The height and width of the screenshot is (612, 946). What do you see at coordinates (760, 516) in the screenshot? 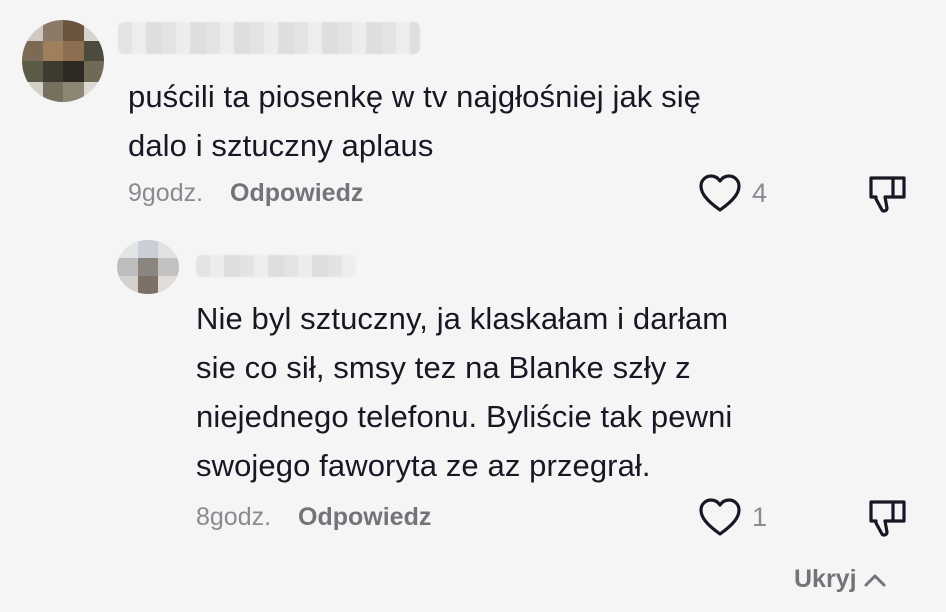
I see `reply-like-count: 1` at bounding box center [760, 516].